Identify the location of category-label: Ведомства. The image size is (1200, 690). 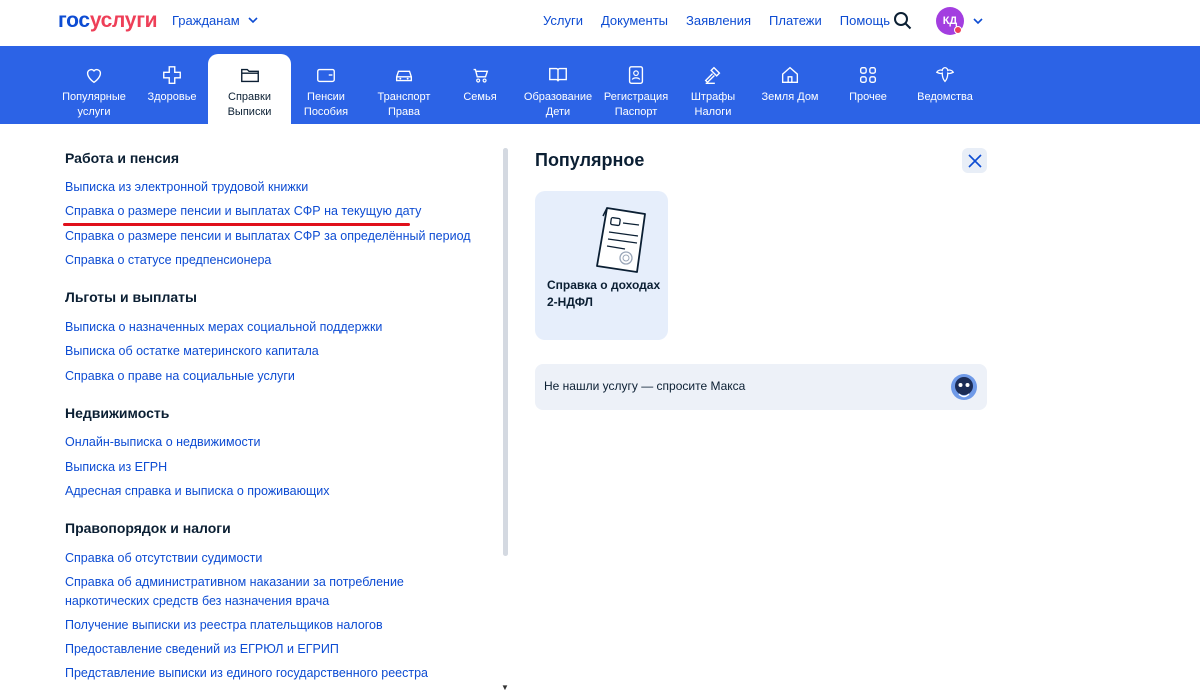
(945, 97).